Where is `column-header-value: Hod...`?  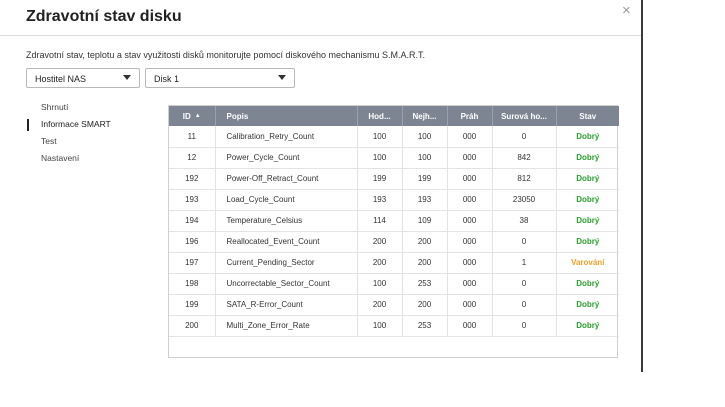 column-header-value: Hod... is located at coordinates (380, 116).